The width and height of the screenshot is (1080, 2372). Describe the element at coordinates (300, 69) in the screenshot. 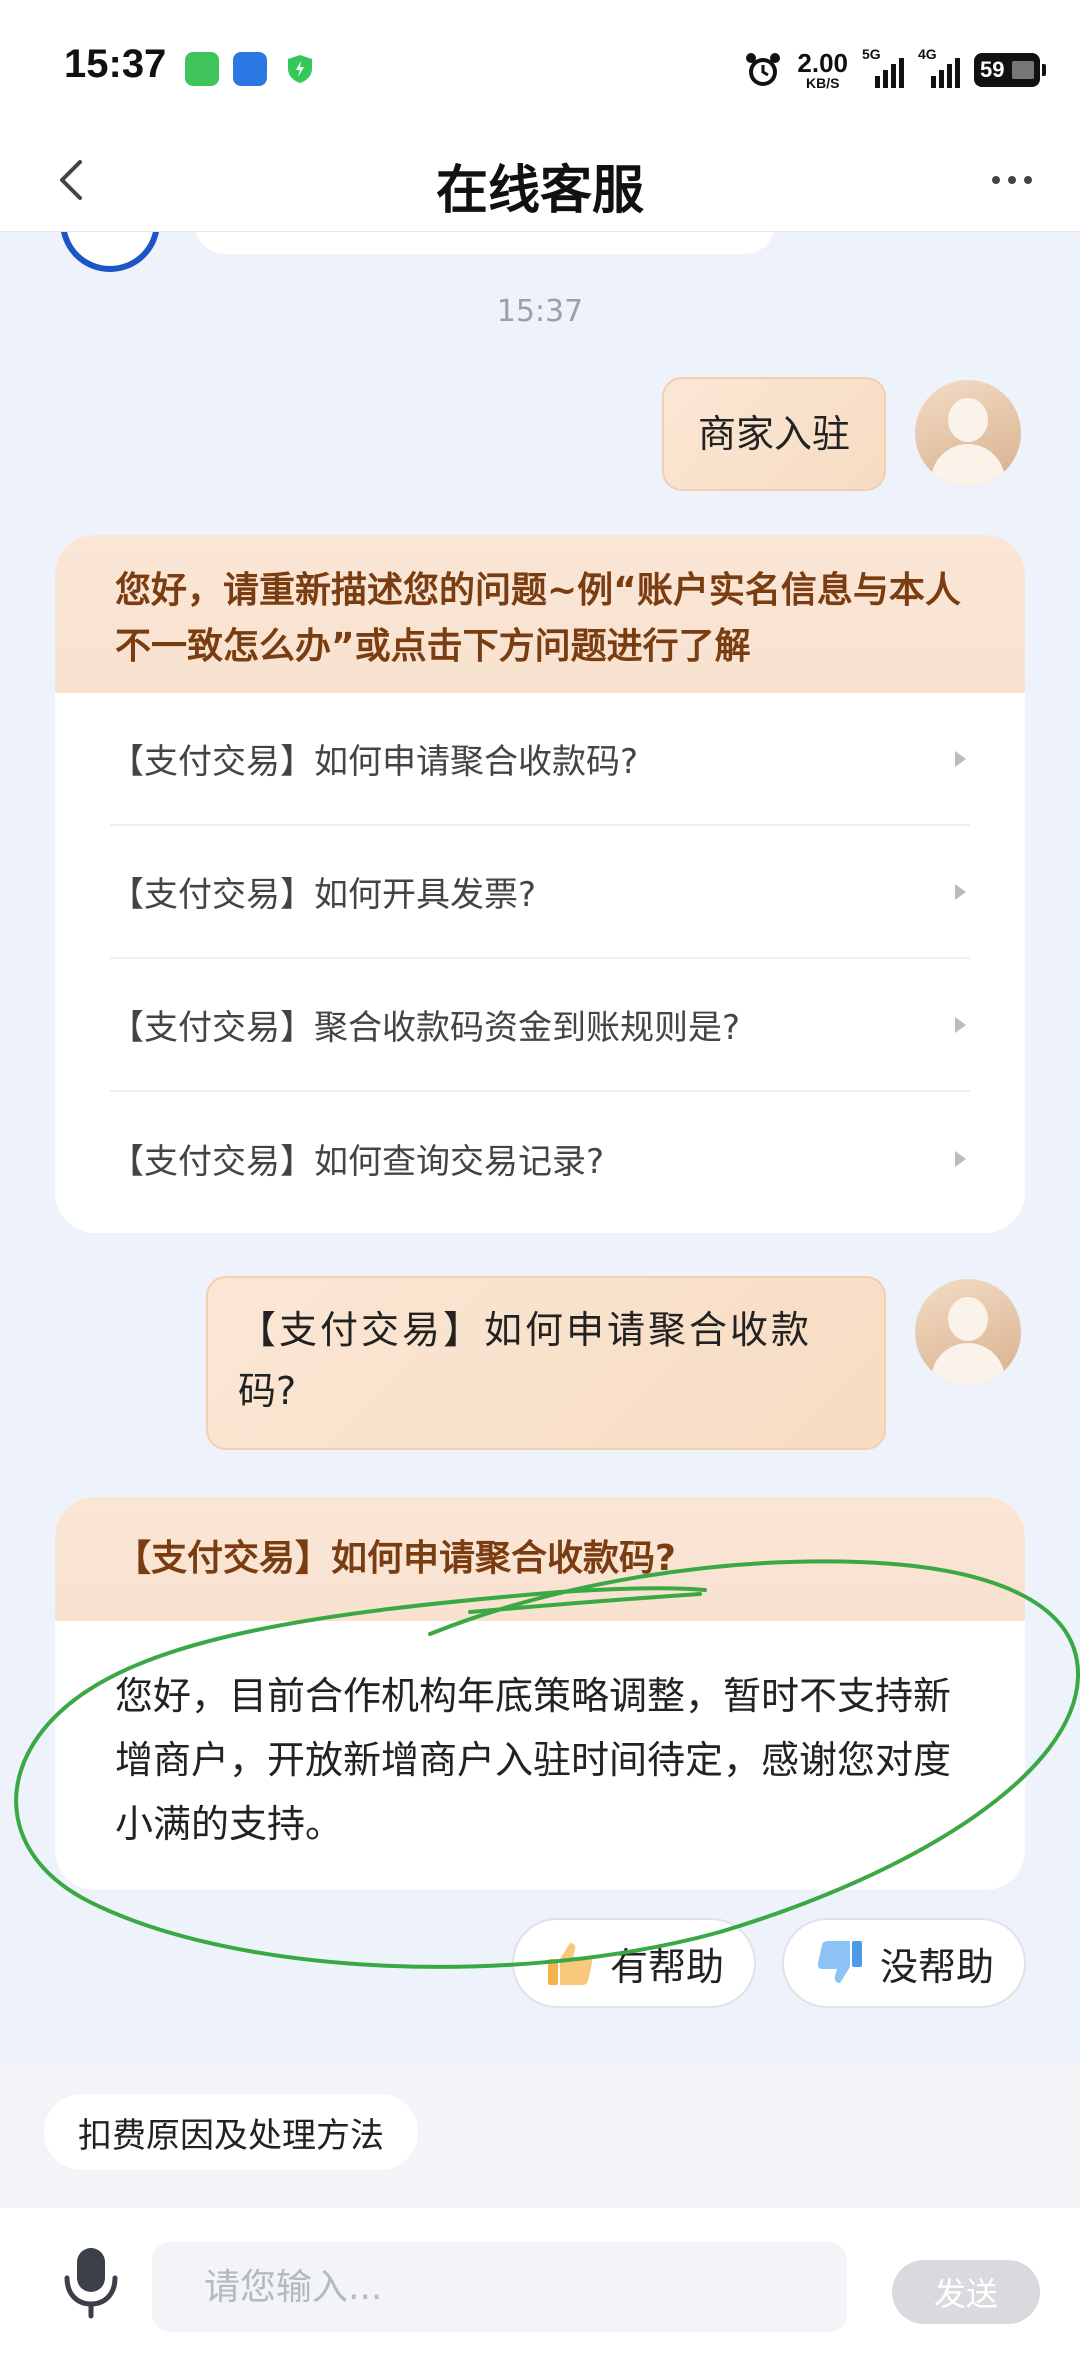

I see `shield-icon` at that location.